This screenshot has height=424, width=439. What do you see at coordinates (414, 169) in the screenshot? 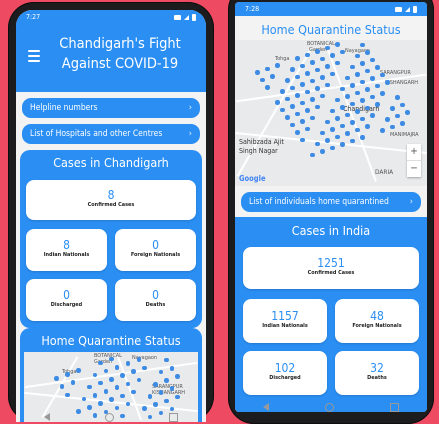
I see `zoom-out-button: −` at bounding box center [414, 169].